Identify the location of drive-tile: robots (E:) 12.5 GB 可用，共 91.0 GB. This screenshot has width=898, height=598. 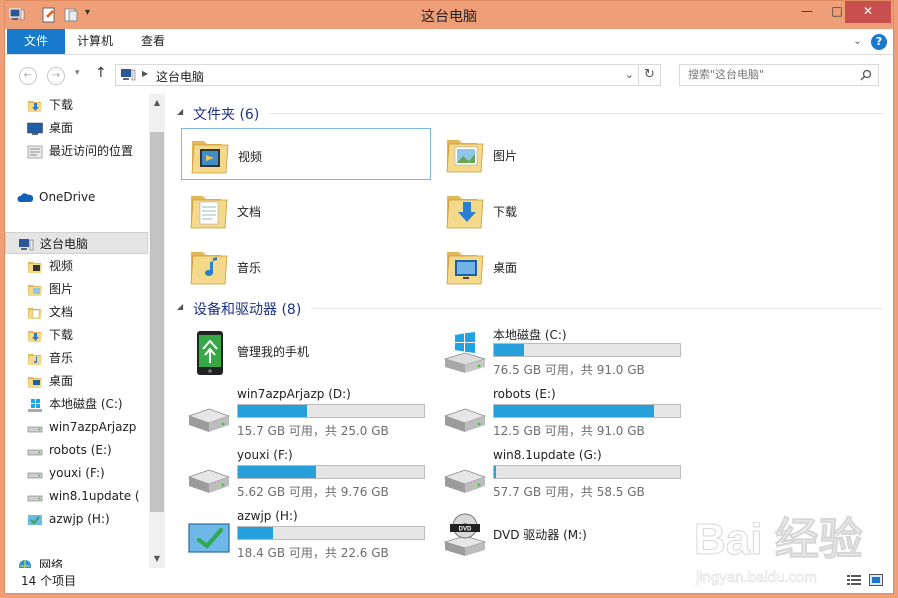
(562, 413).